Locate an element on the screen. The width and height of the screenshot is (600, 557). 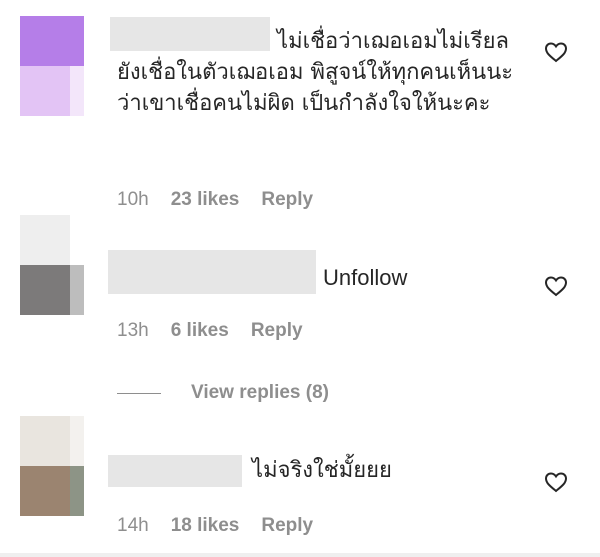
comment-time: 13h is located at coordinates (133, 330).